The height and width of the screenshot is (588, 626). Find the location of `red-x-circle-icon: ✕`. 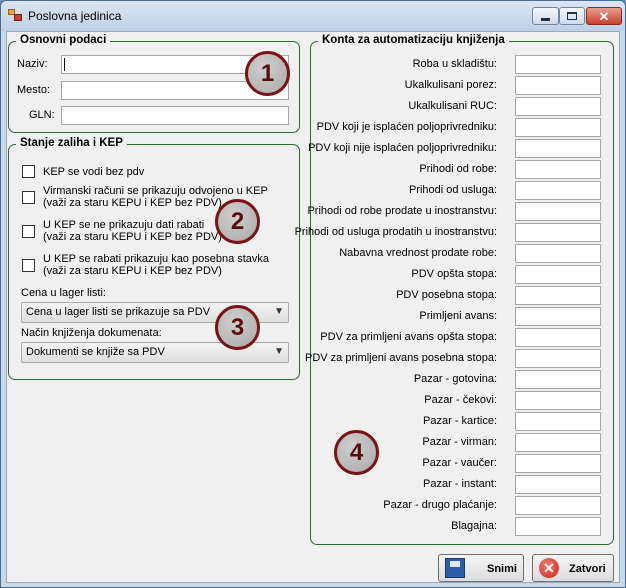

red-x-circle-icon: ✕ is located at coordinates (549, 568).